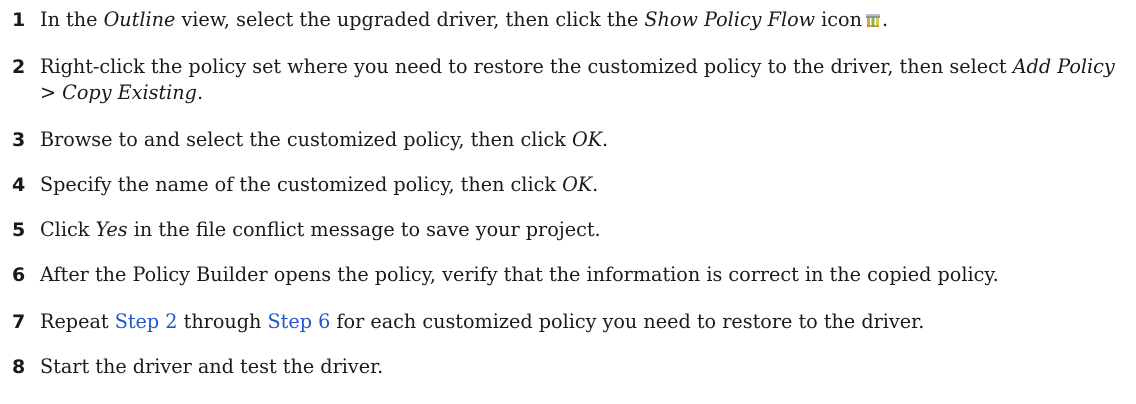  What do you see at coordinates (19, 20) in the screenshot?
I see `step-number: 1` at bounding box center [19, 20].